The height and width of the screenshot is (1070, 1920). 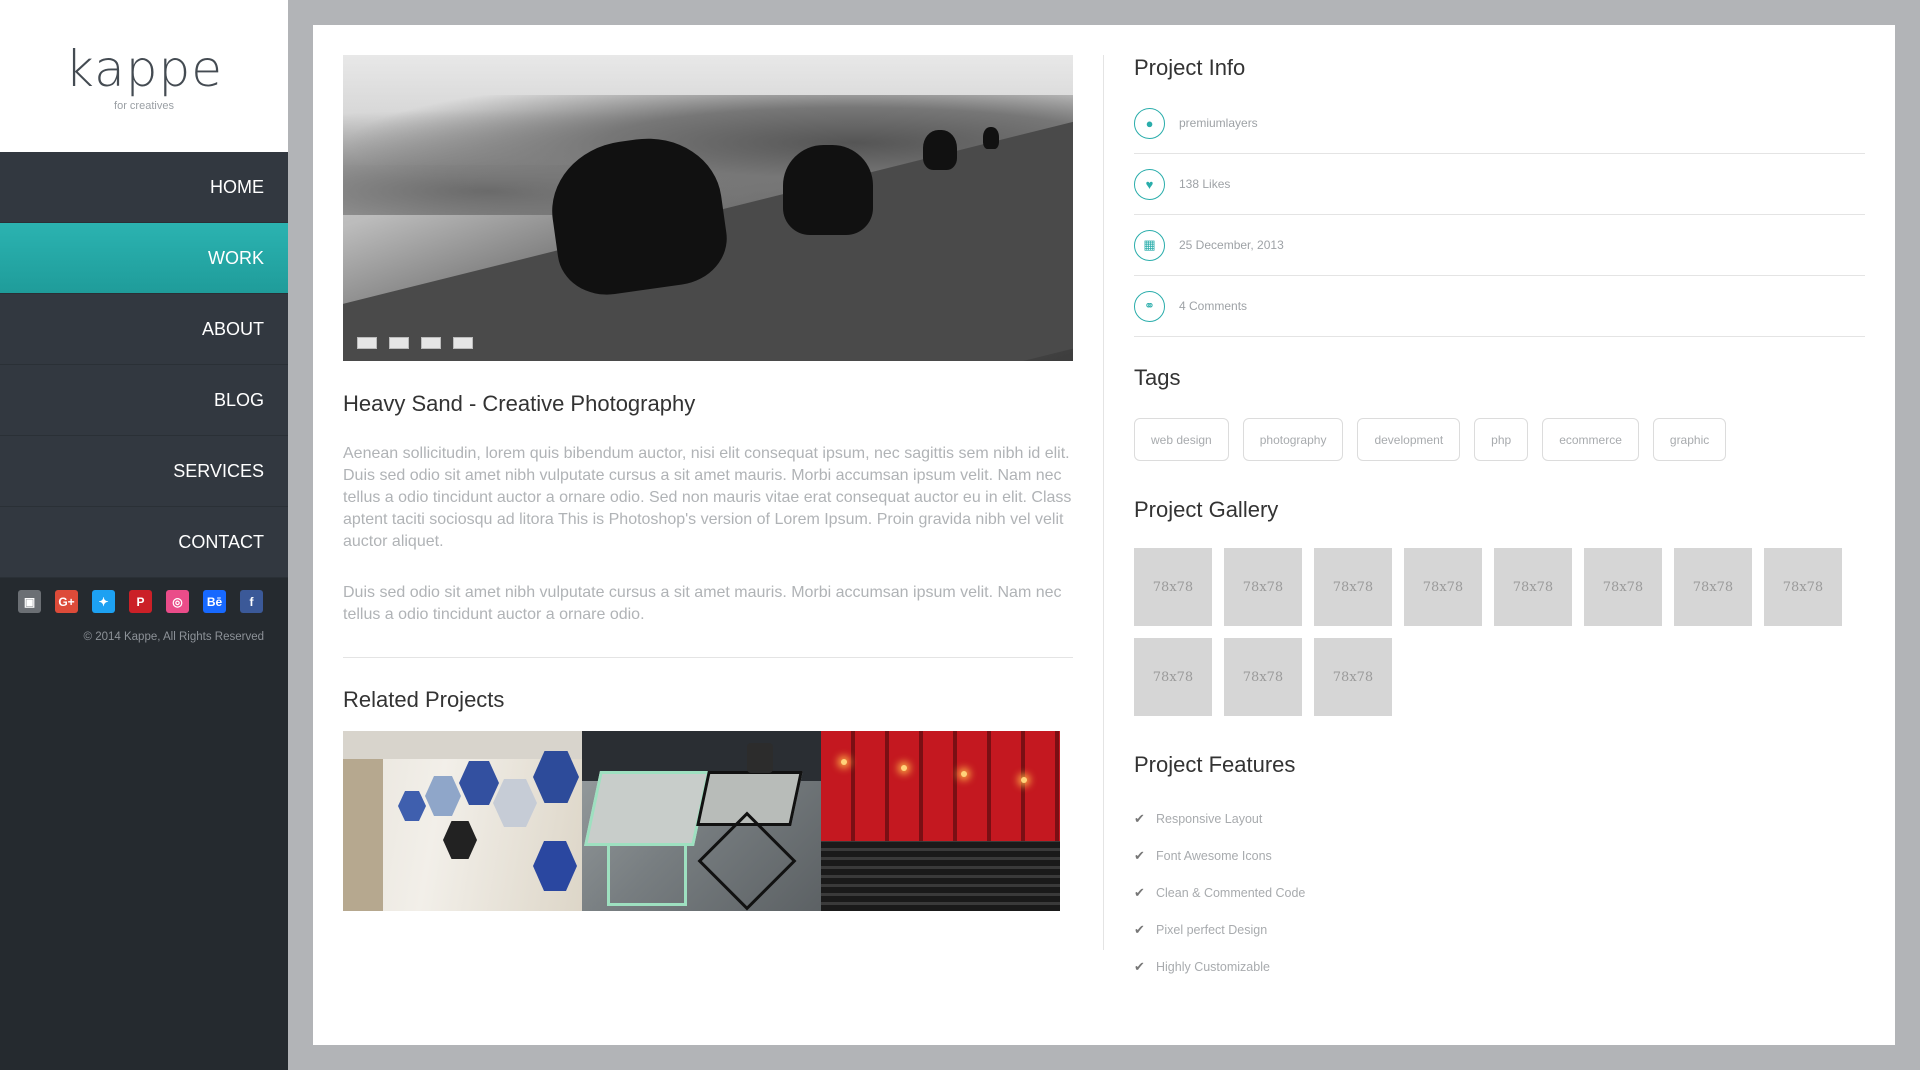 I want to click on tag-web-design: web design, so click(x=1181, y=439).